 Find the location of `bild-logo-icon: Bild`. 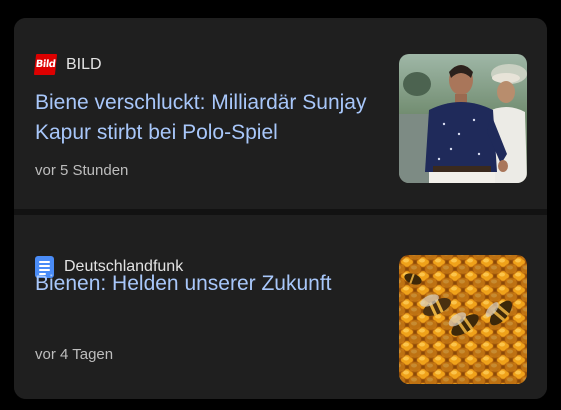

bild-logo-icon: Bild is located at coordinates (45, 64).